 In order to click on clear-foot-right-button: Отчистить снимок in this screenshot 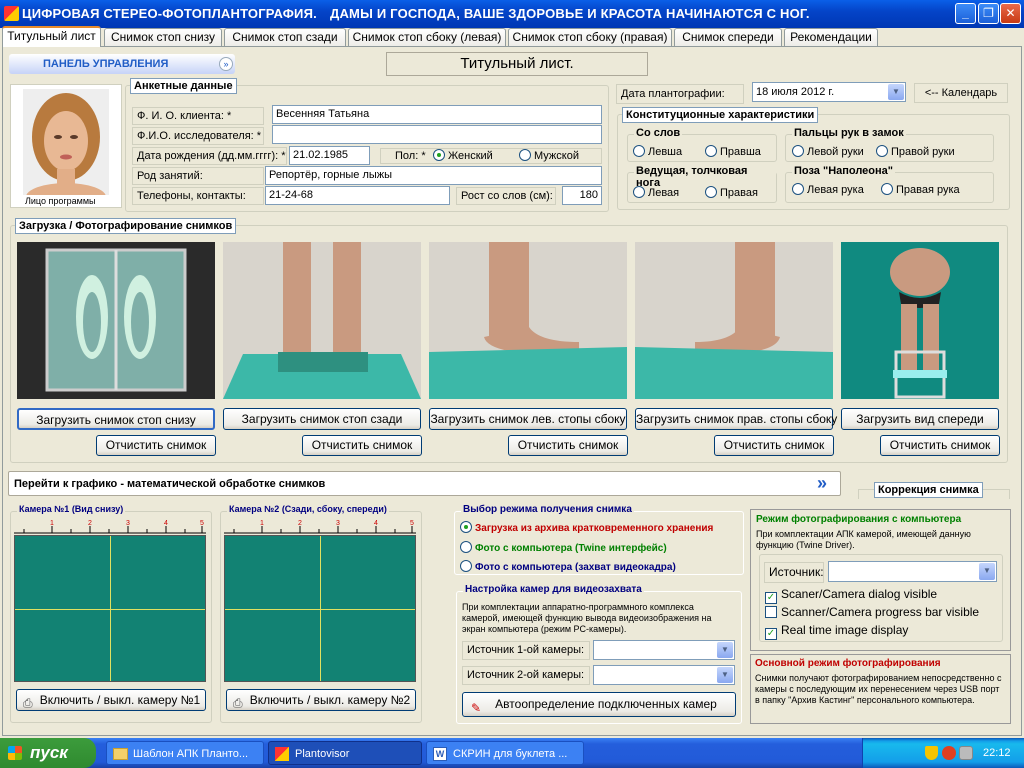, I will do `click(774, 445)`.